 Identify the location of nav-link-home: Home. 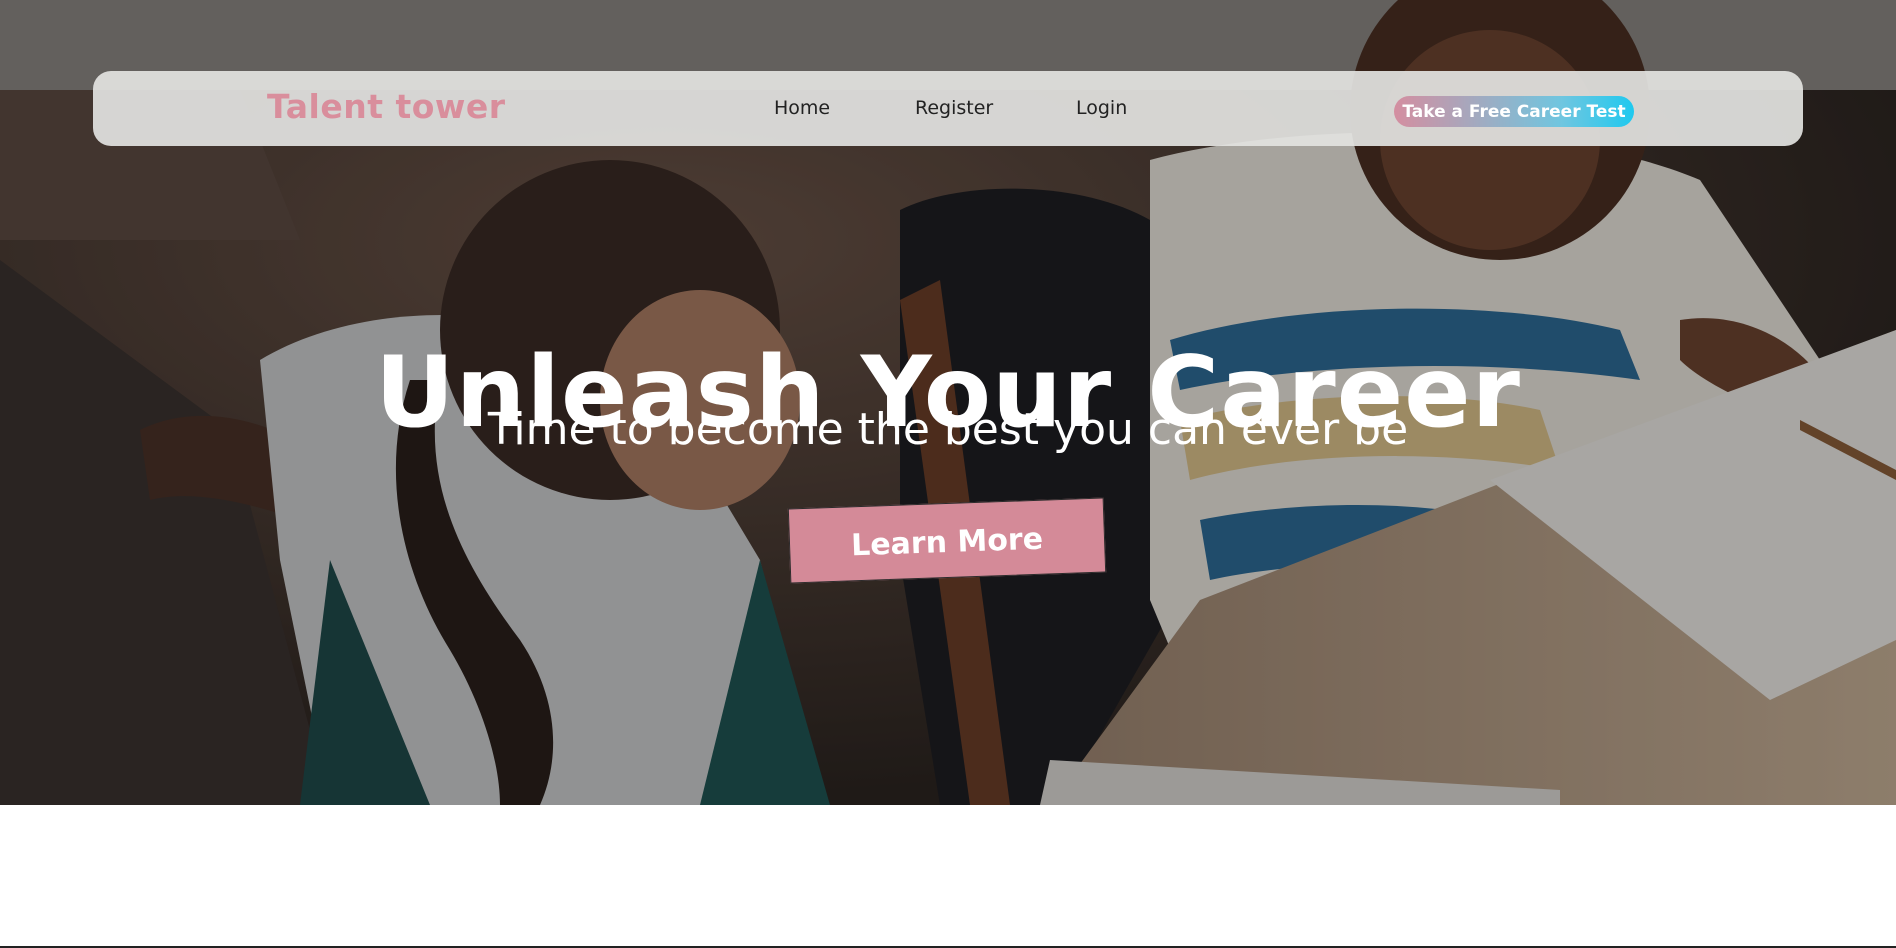
(802, 108).